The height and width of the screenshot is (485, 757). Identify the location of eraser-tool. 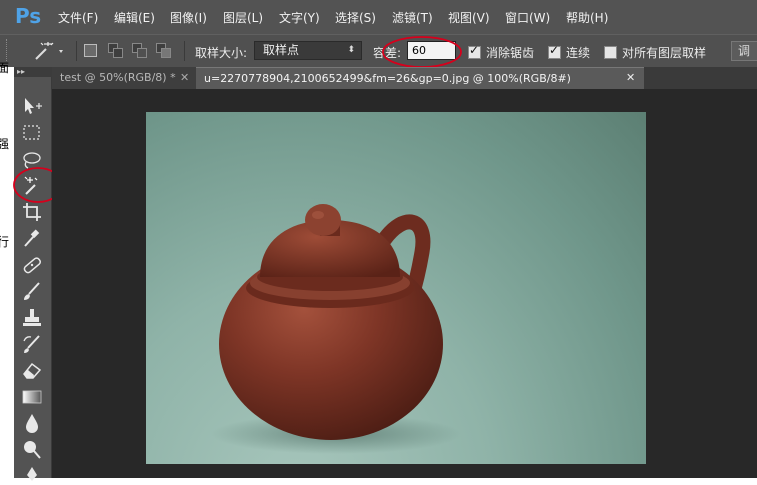
(32, 370).